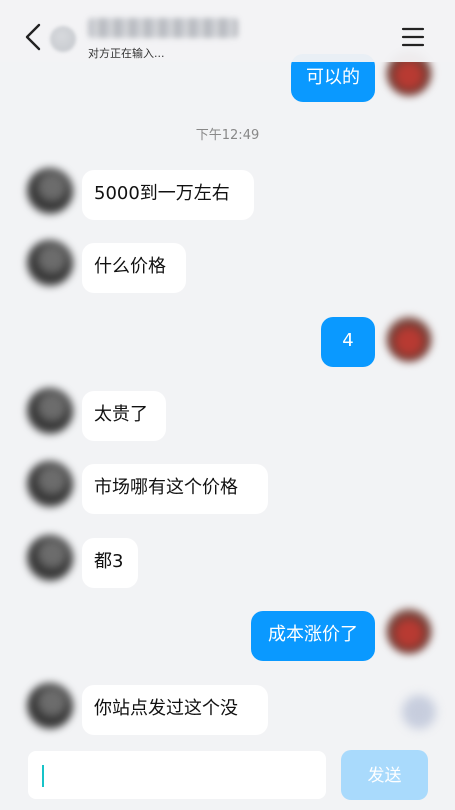 The image size is (455, 810). Describe the element at coordinates (227, 135) in the screenshot. I see `message-timestamp: 下午12:49` at that location.